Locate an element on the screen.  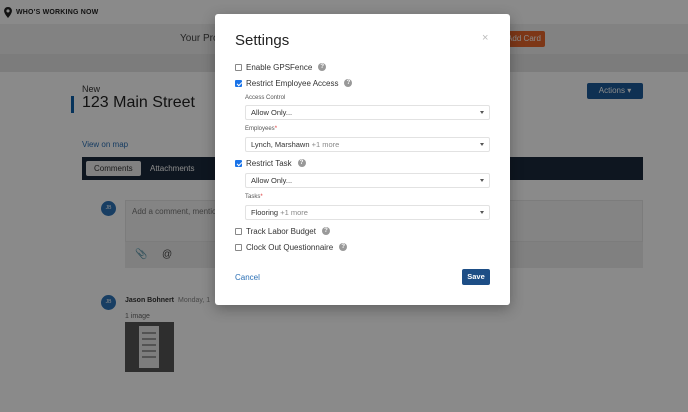
clock-out-questionnaire-label: Clock Out Questionnaire is located at coordinates (290, 247).